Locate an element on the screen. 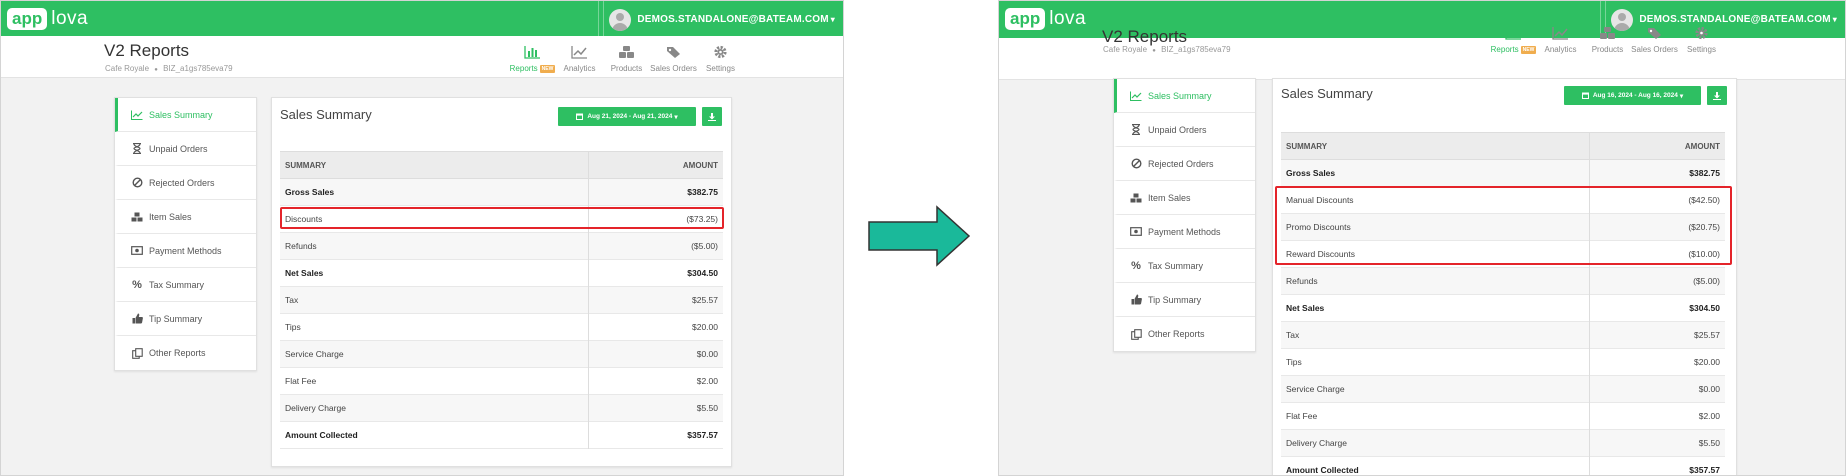 This screenshot has width=1846, height=476. money-icon is located at coordinates (1136, 232).